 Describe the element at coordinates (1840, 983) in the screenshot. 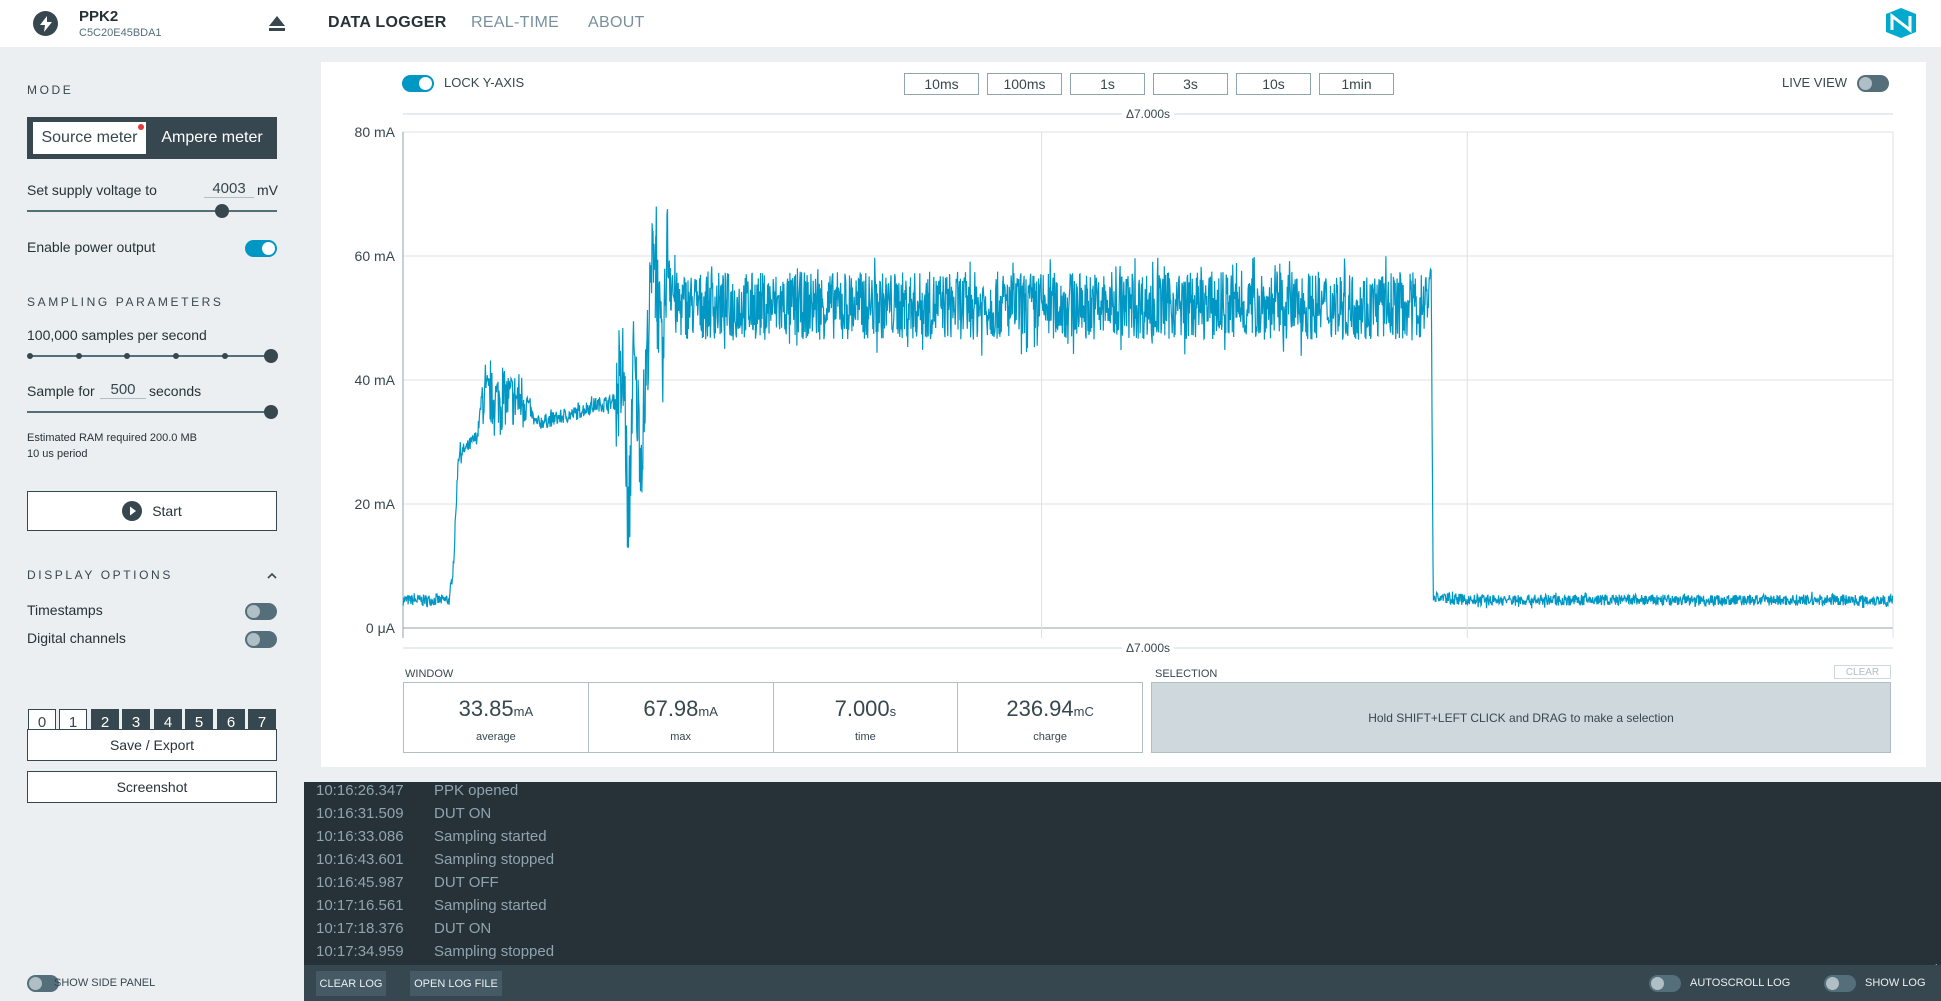

I see `show-log-toggle` at that location.